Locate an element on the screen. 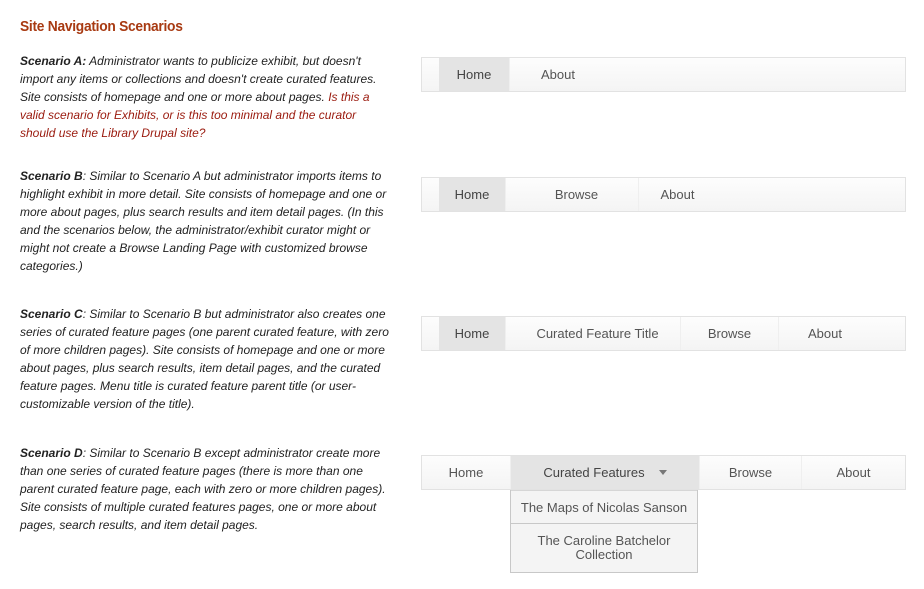  scenario-label: Scenario A: is located at coordinates (53, 61).